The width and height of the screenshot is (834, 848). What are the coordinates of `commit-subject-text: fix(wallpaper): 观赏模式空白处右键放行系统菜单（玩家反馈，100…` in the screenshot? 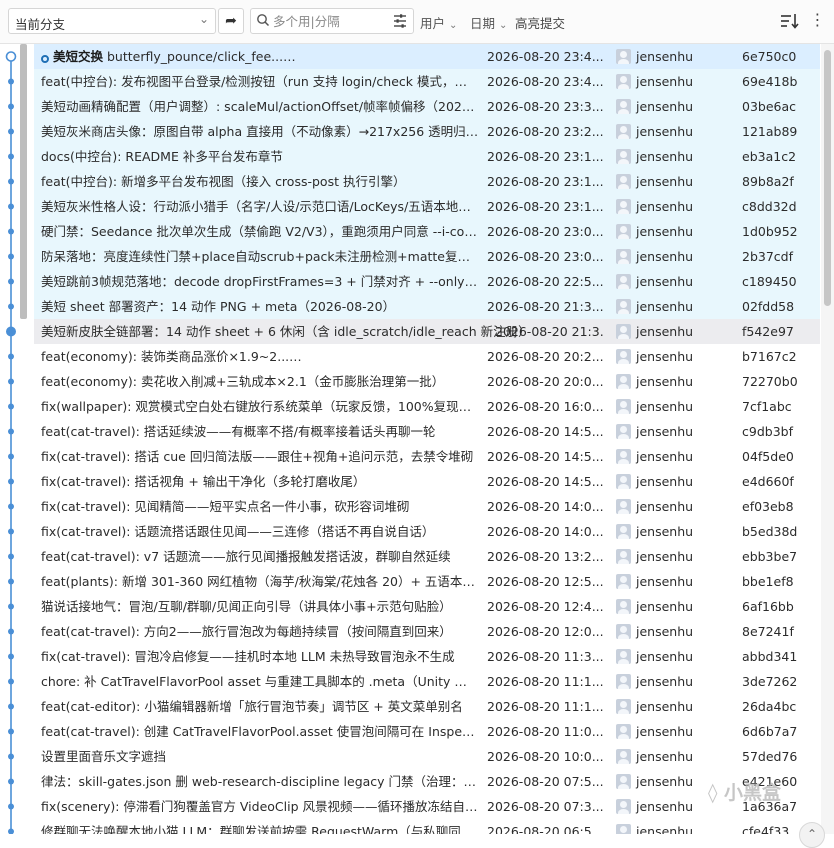 It's located at (260, 406).